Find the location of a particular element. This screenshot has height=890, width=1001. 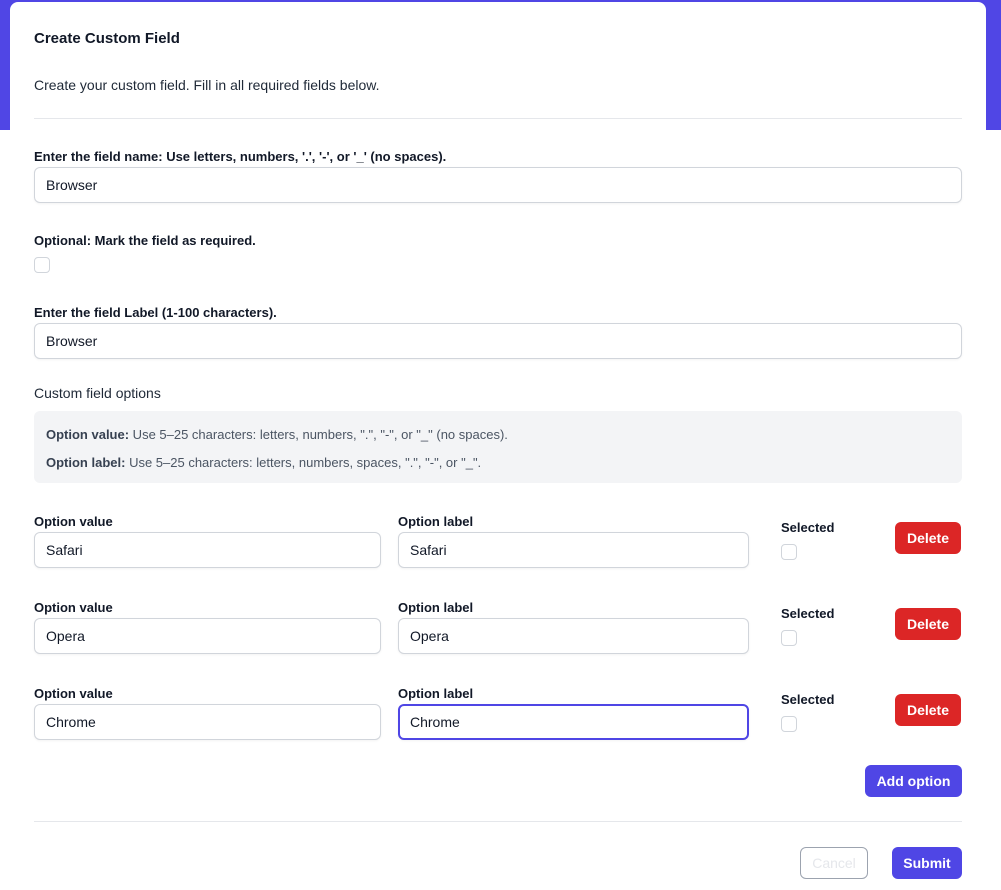

header-divider is located at coordinates (498, 118).